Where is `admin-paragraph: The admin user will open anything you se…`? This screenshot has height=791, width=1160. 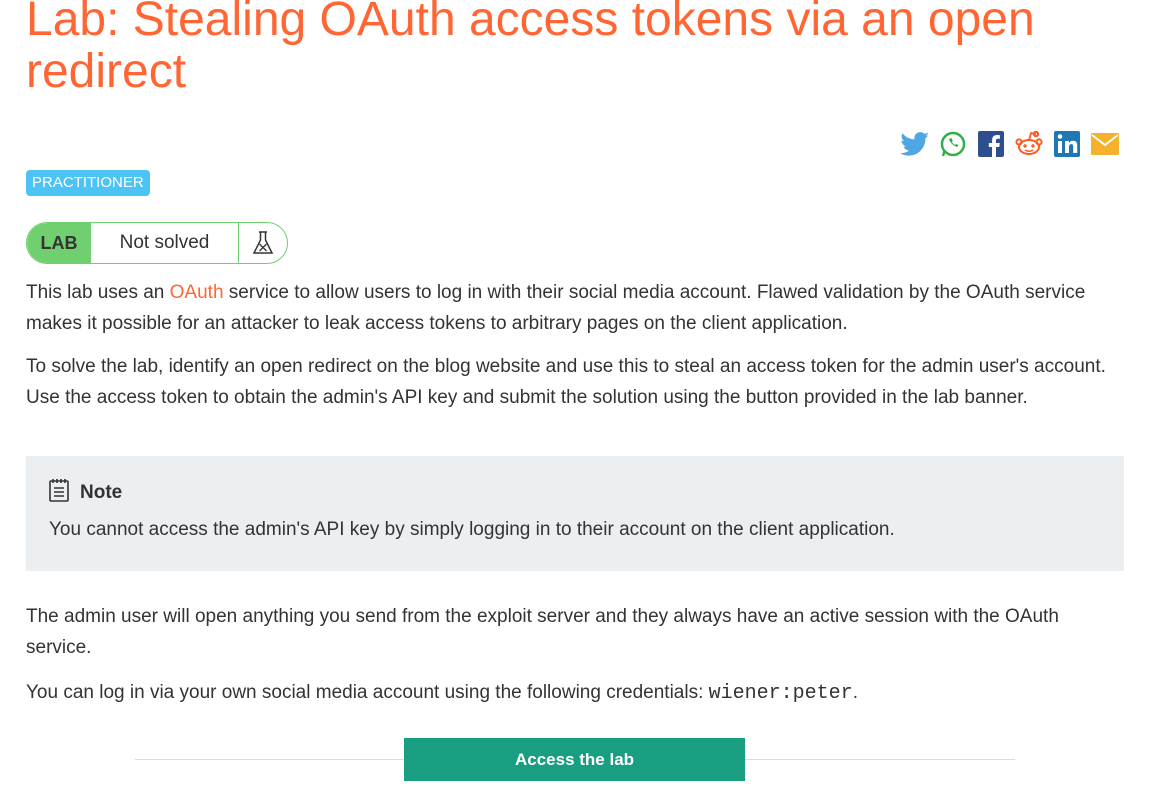
admin-paragraph: The admin user will open anything you se… is located at coordinates (542, 632).